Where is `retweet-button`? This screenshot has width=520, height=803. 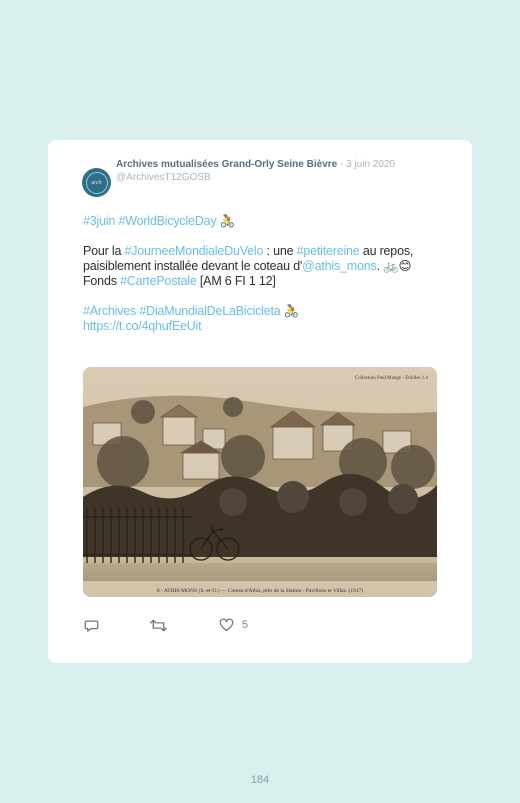 retweet-button is located at coordinates (158, 625).